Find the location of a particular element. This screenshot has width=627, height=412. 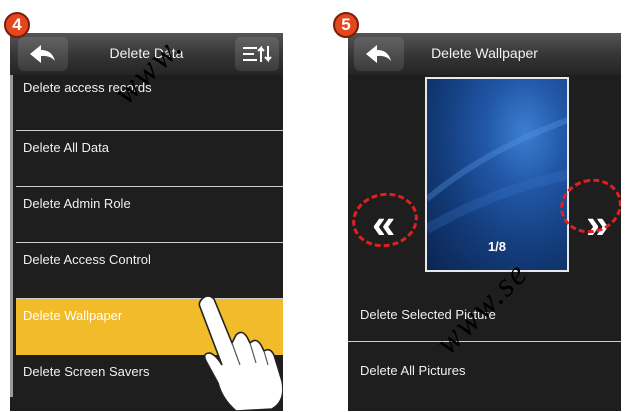

title-bar: Delete Wallpaper is located at coordinates (484, 54).